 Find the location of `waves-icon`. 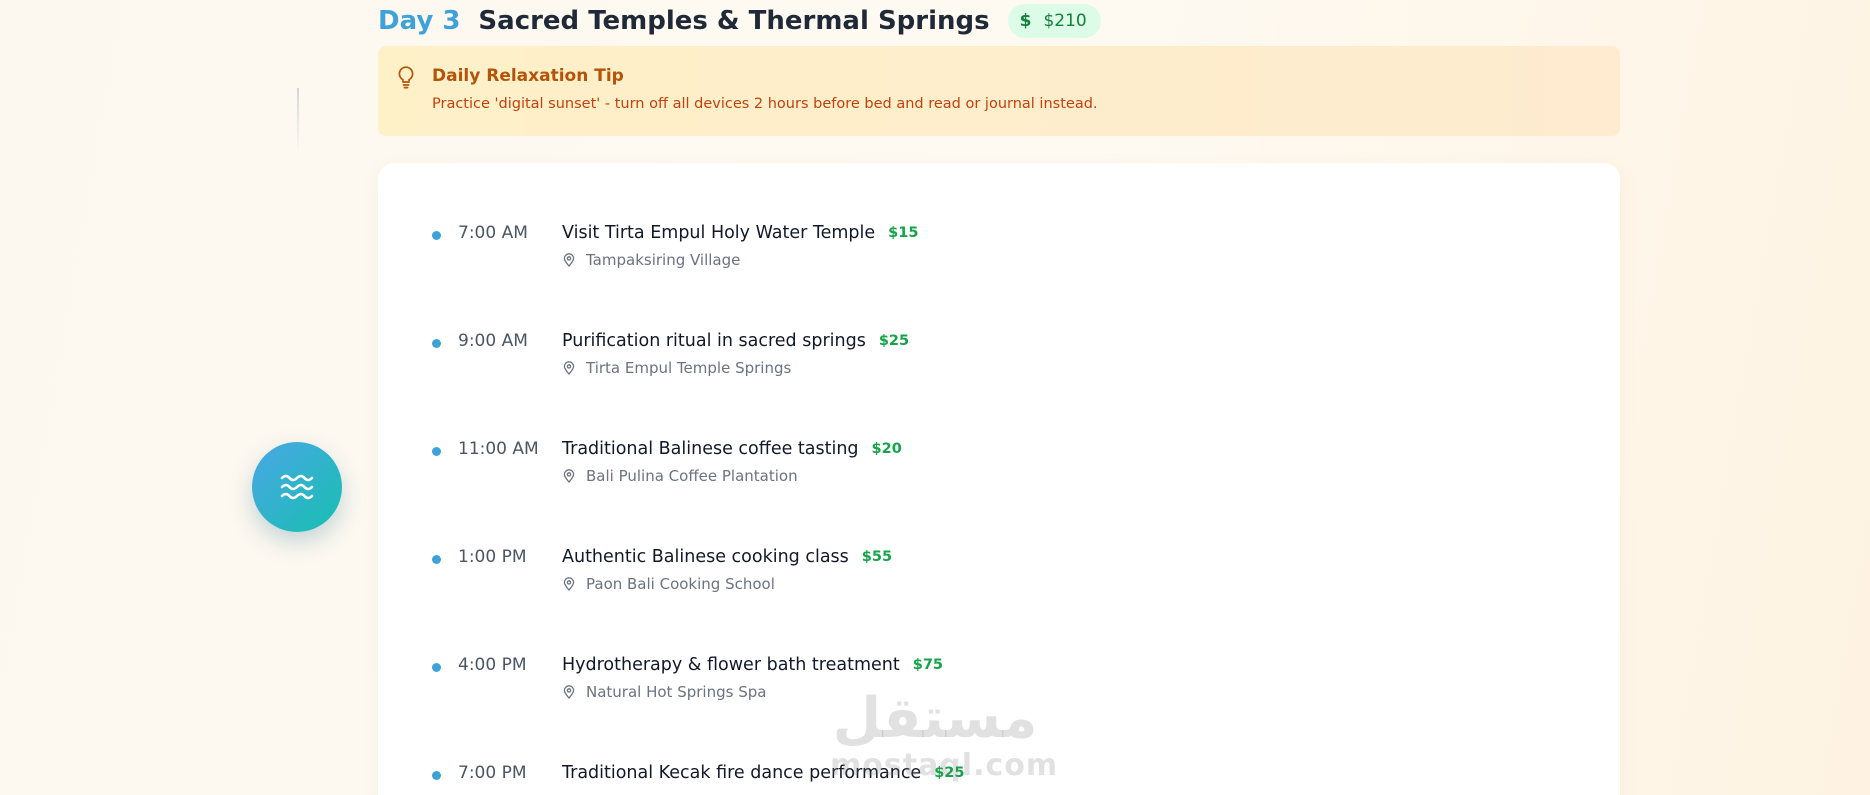

waves-icon is located at coordinates (297, 487).